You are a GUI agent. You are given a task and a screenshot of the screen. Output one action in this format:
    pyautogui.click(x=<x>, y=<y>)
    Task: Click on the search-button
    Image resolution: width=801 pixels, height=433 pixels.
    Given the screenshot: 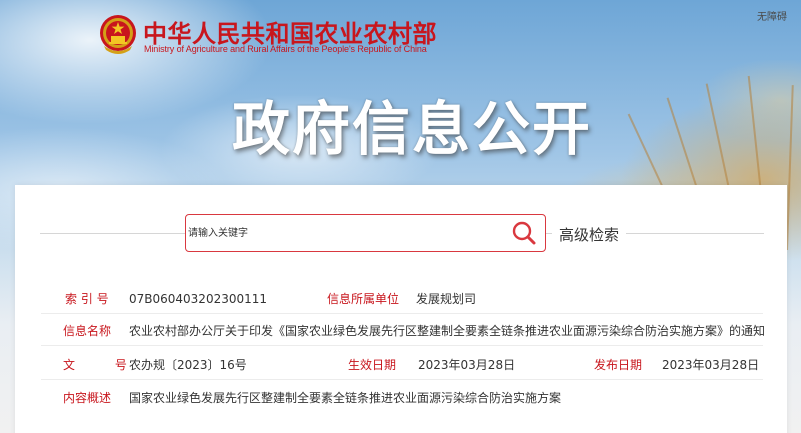 What is the action you would take?
    pyautogui.click(x=524, y=233)
    